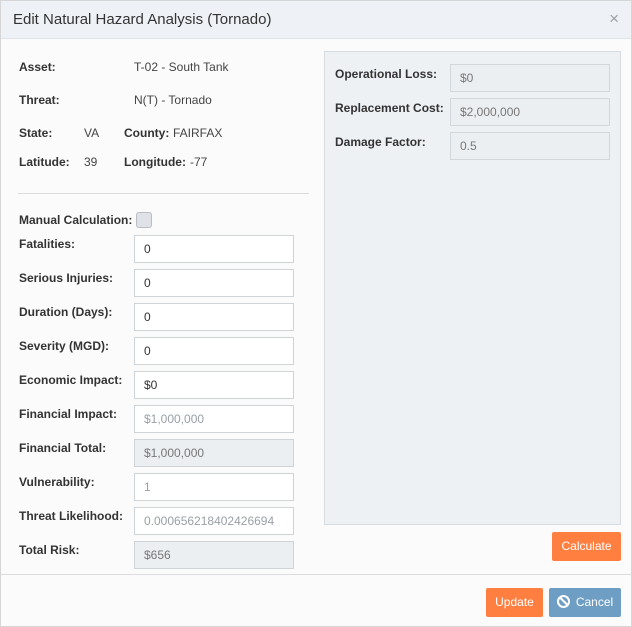  I want to click on threat-likelihood-label: Threat Likelihood:, so click(71, 516).